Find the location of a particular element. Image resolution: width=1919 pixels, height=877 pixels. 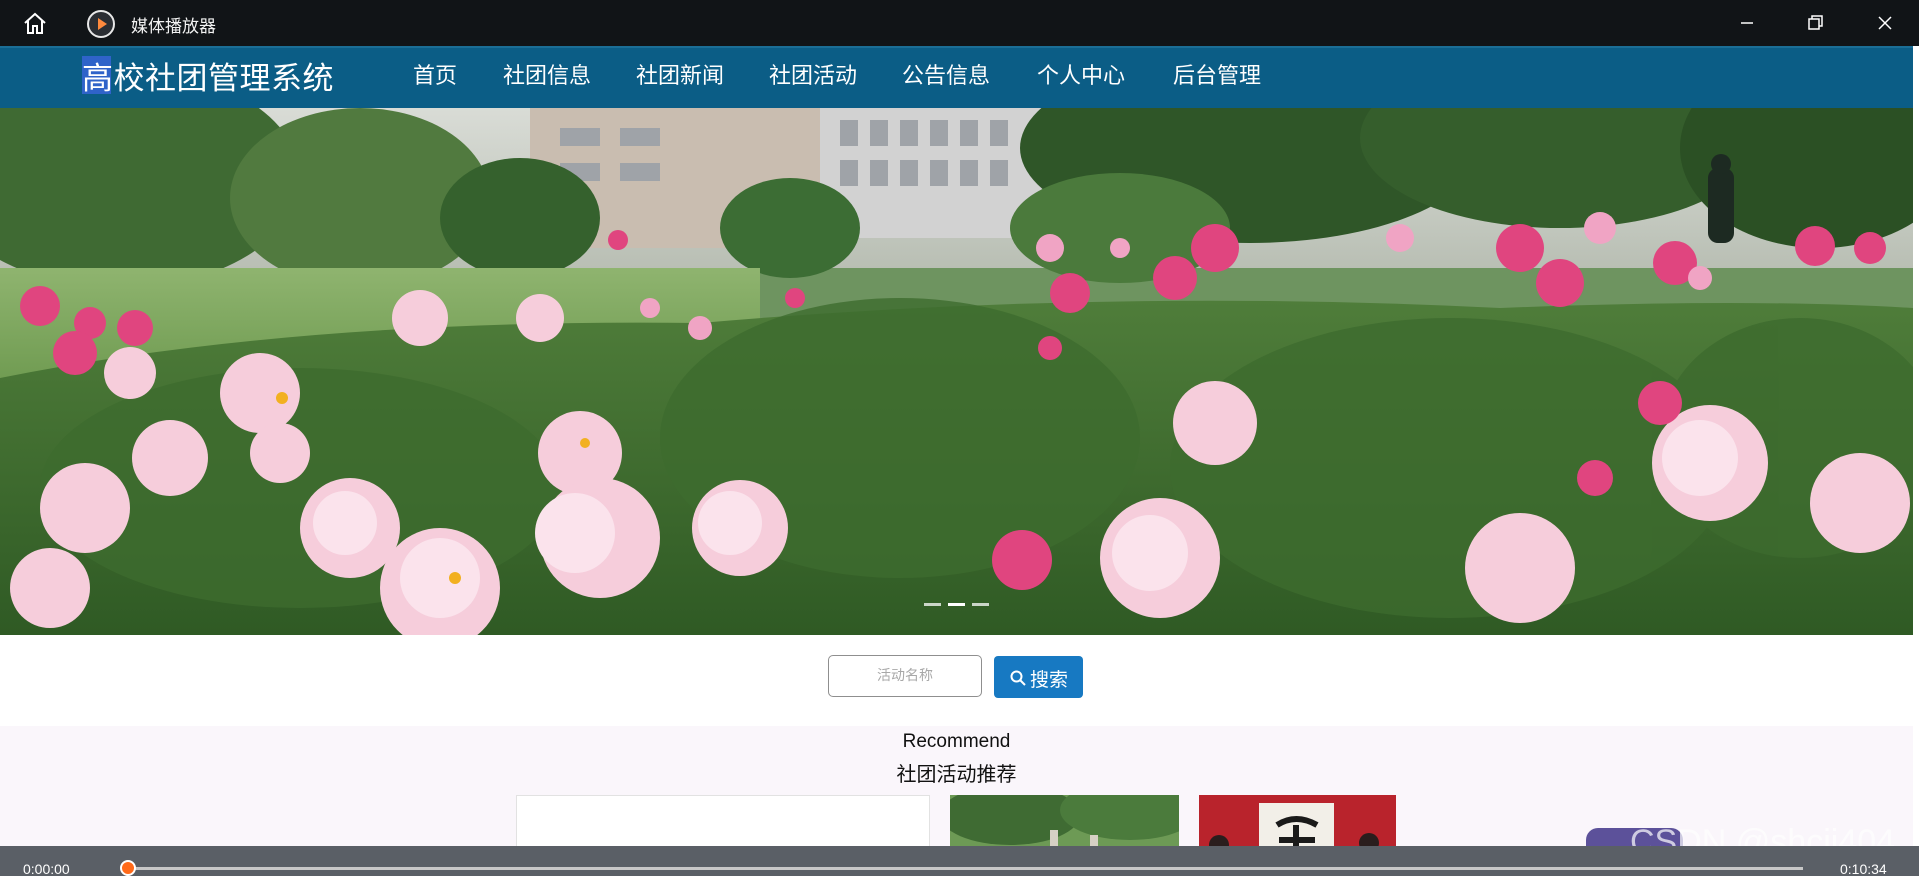

search-button: 搜索 is located at coordinates (1038, 677).